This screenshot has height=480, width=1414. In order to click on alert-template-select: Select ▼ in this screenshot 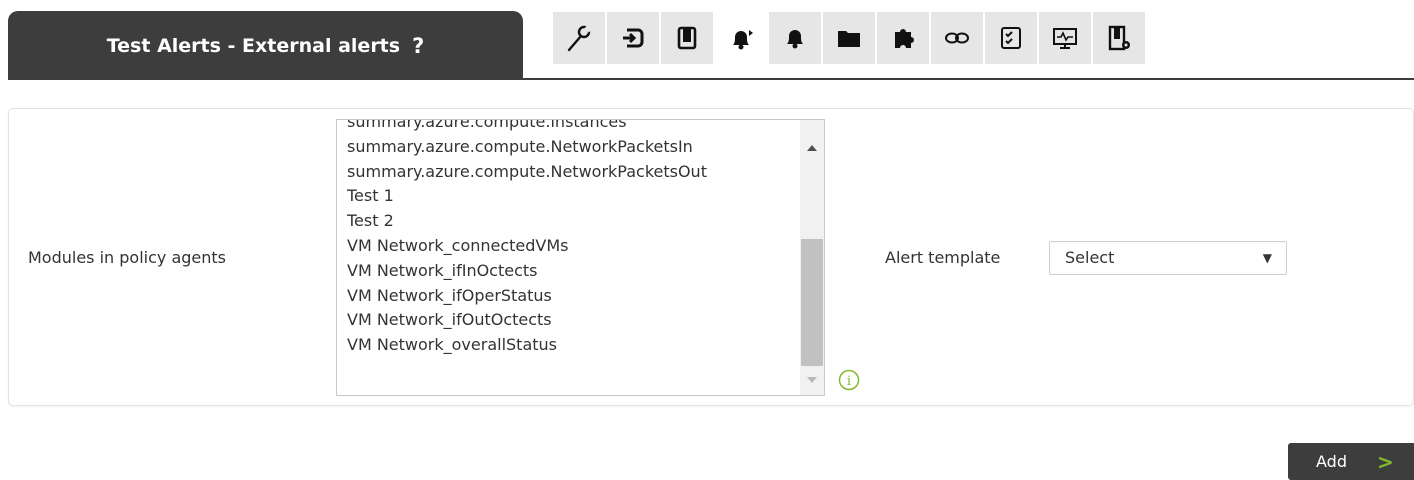, I will do `click(1168, 258)`.